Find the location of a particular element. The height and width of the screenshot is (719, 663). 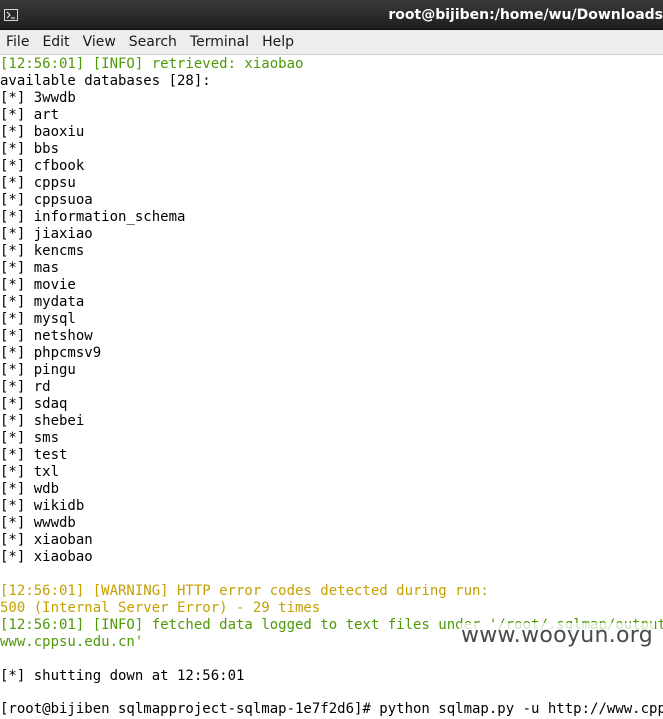

menu-terminal: Terminal is located at coordinates (220, 42).